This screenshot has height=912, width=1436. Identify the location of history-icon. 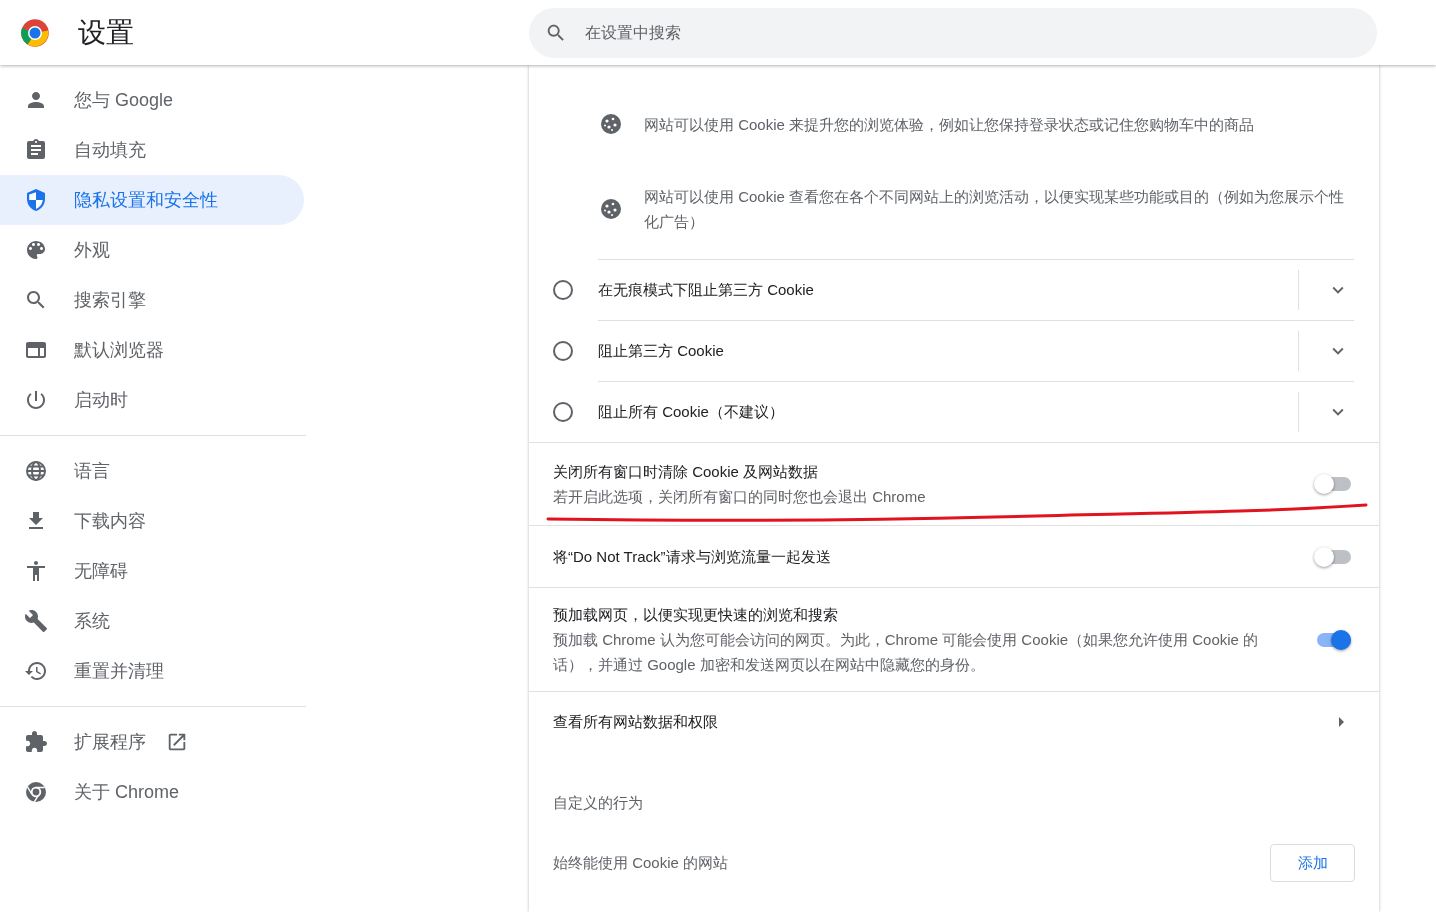
(36, 671).